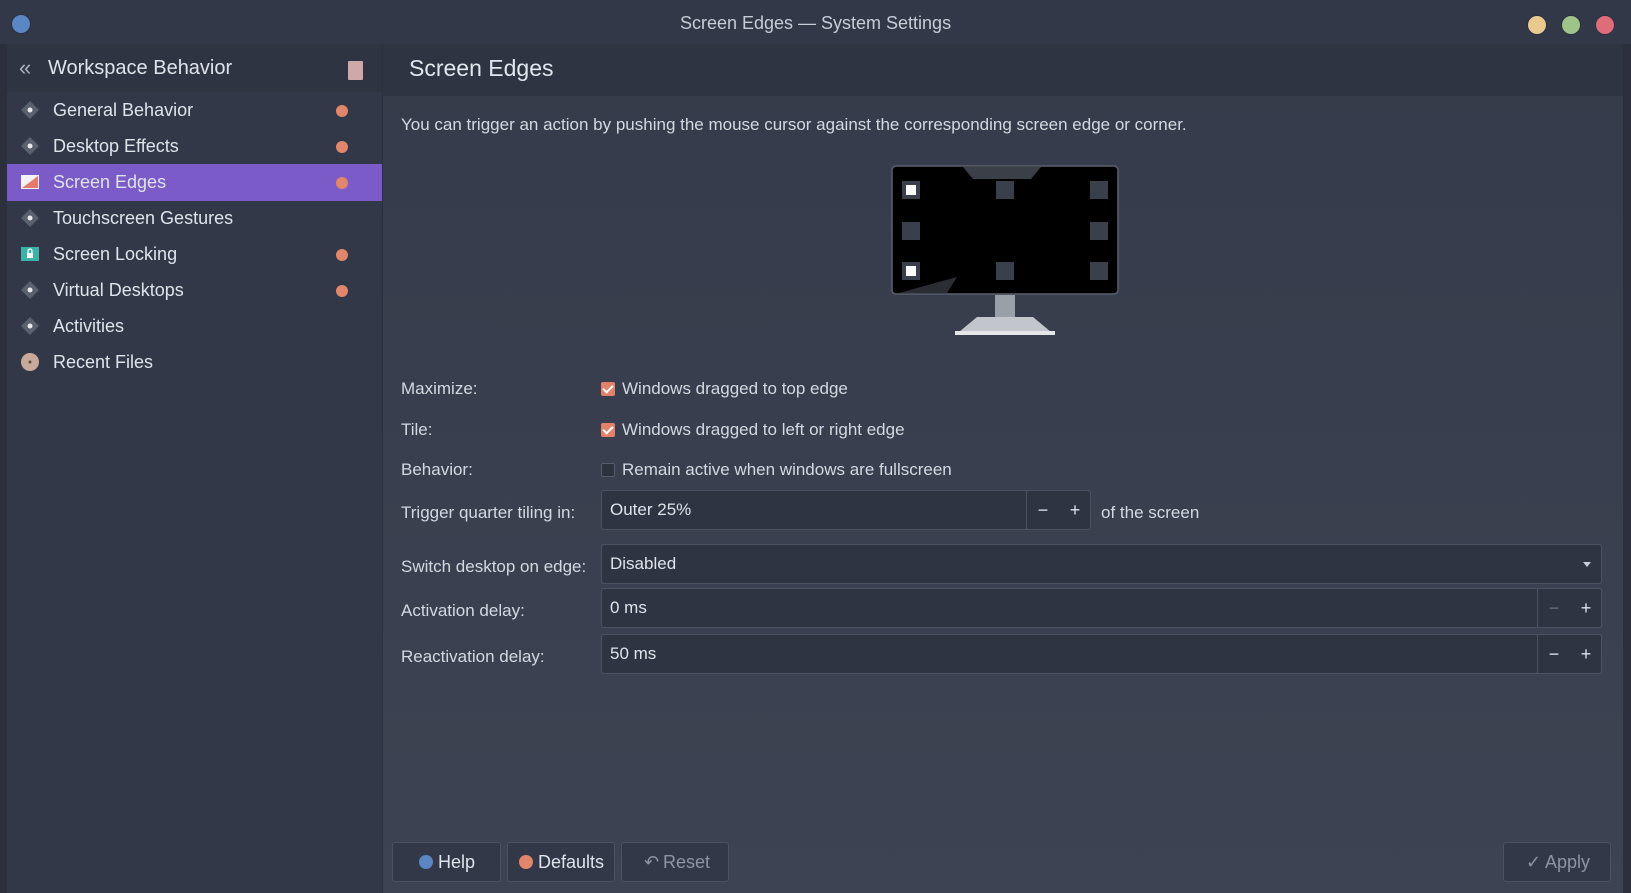 Image resolution: width=1631 pixels, height=893 pixels. Describe the element at coordinates (123, 110) in the screenshot. I see `sidebar-item-label: General Behavior` at that location.